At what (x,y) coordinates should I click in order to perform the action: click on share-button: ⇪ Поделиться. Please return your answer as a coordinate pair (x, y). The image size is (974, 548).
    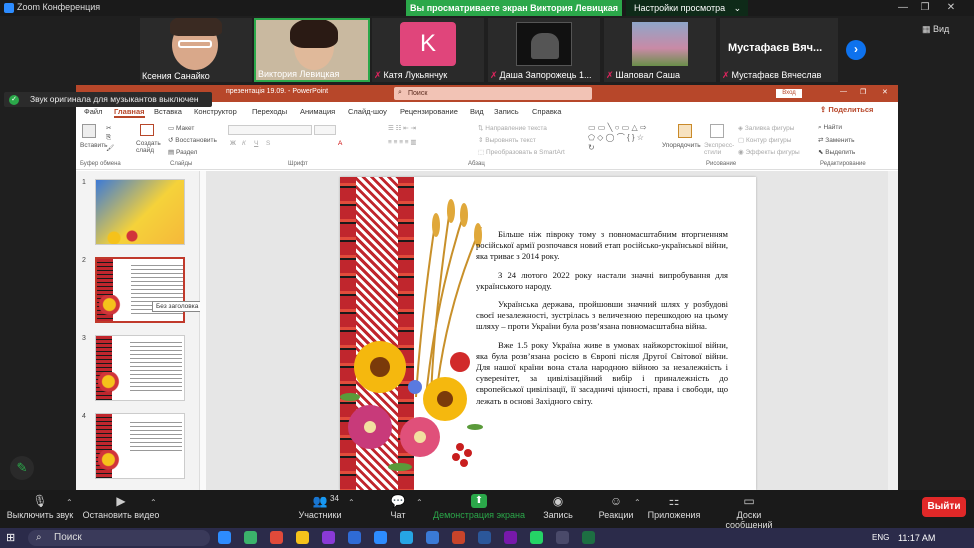
    Looking at the image, I should click on (846, 109).